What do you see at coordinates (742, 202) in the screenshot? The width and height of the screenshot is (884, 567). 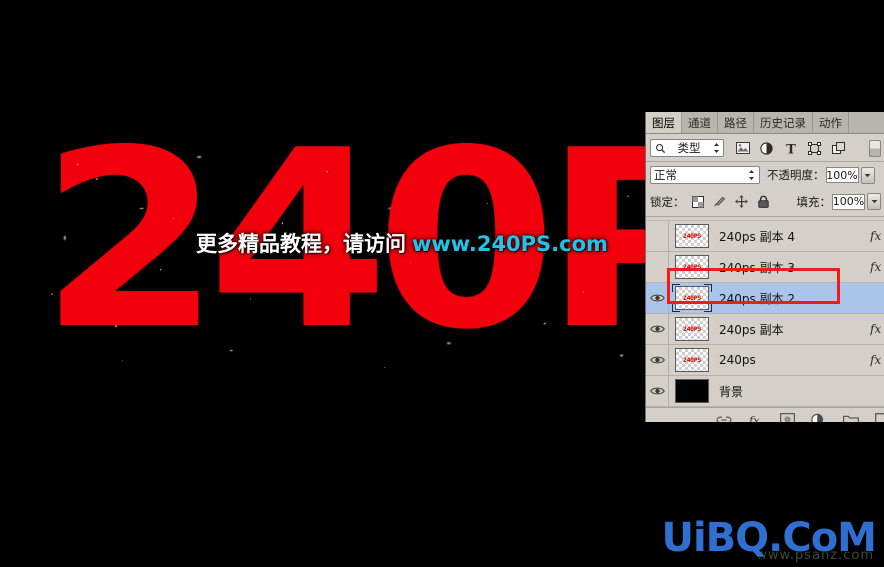 I see `lock-position-icon` at bounding box center [742, 202].